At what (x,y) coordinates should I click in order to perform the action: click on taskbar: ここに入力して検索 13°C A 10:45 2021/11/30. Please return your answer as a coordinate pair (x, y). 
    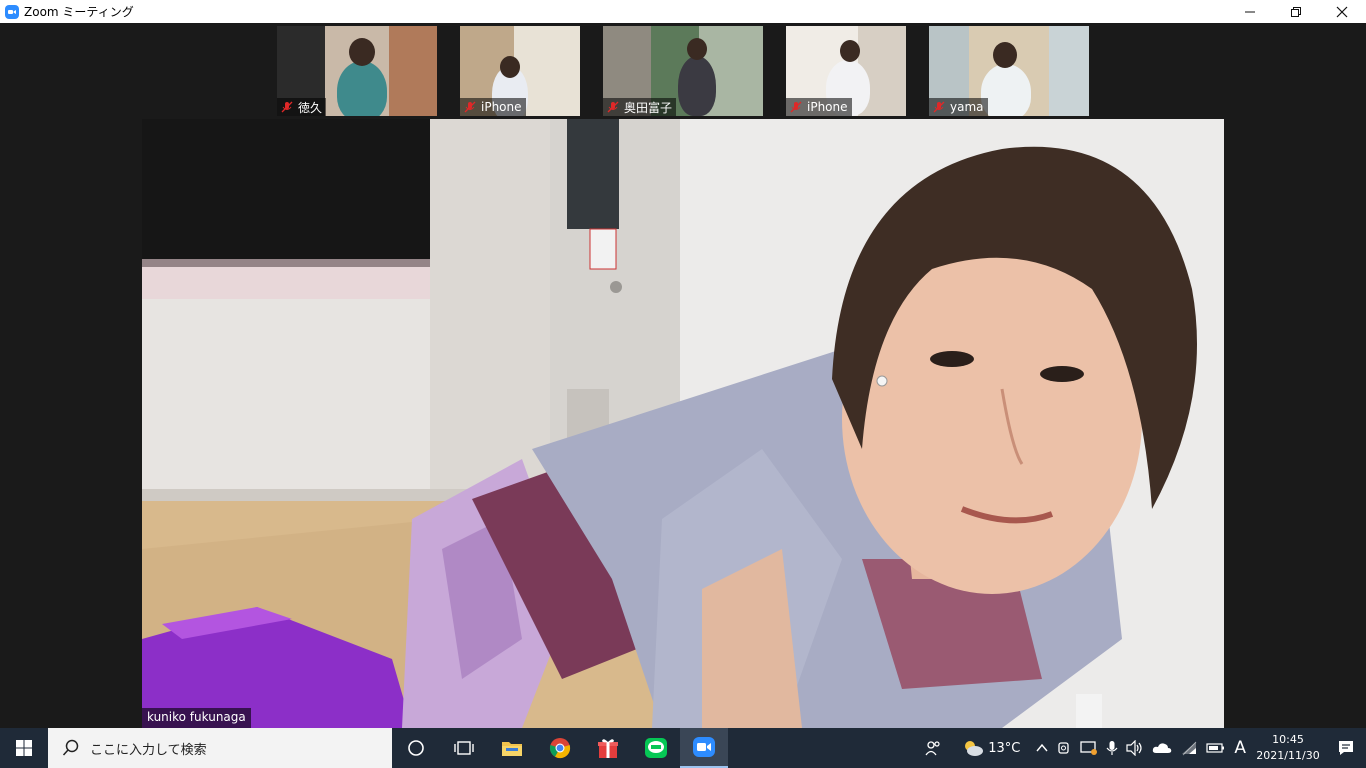
    Looking at the image, I should click on (683, 748).